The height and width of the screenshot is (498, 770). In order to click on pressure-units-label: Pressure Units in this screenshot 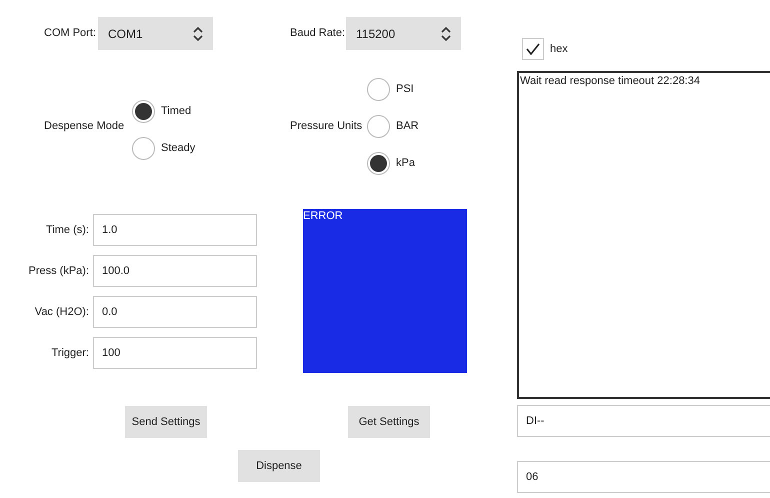, I will do `click(327, 126)`.